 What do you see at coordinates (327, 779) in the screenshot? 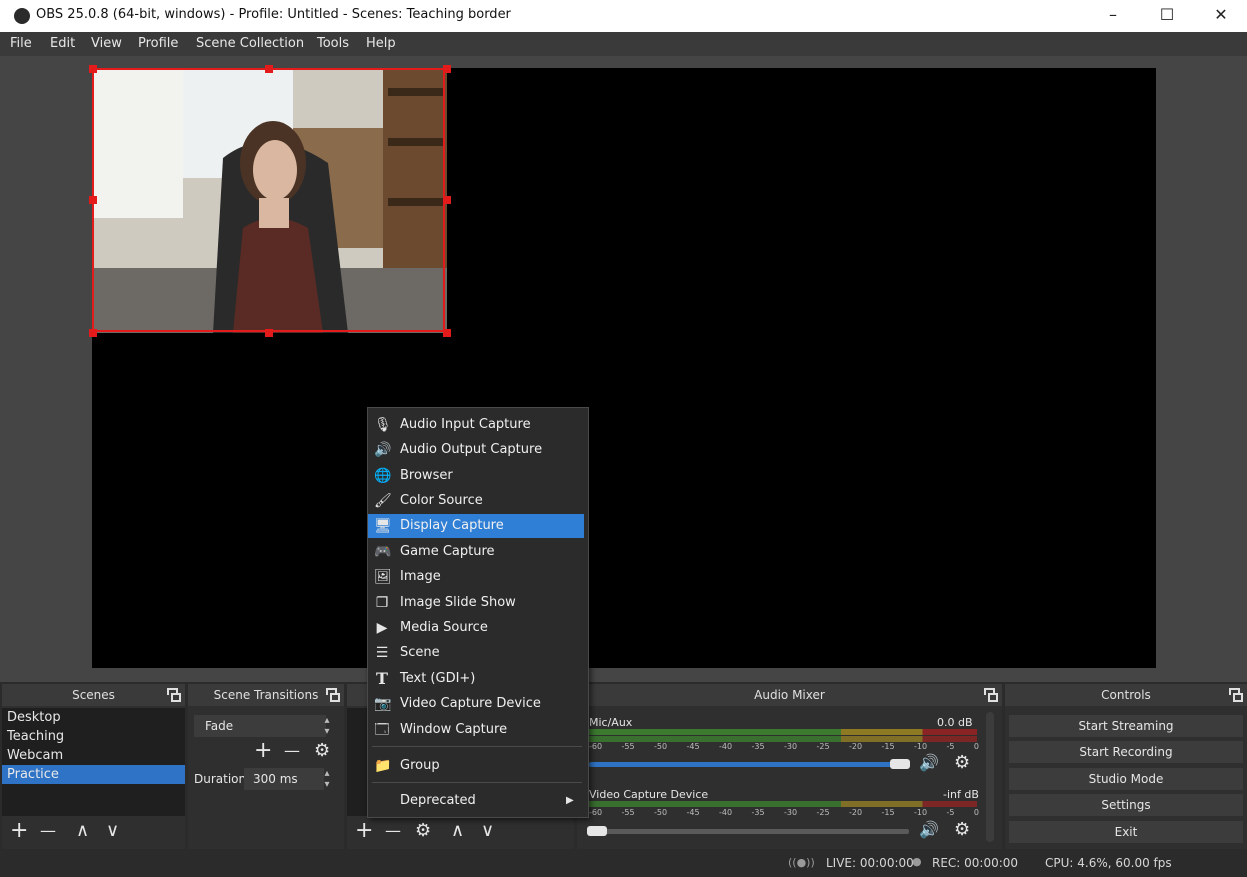
I see `spinner-arrows-icon: ▴ ▾` at bounding box center [327, 779].